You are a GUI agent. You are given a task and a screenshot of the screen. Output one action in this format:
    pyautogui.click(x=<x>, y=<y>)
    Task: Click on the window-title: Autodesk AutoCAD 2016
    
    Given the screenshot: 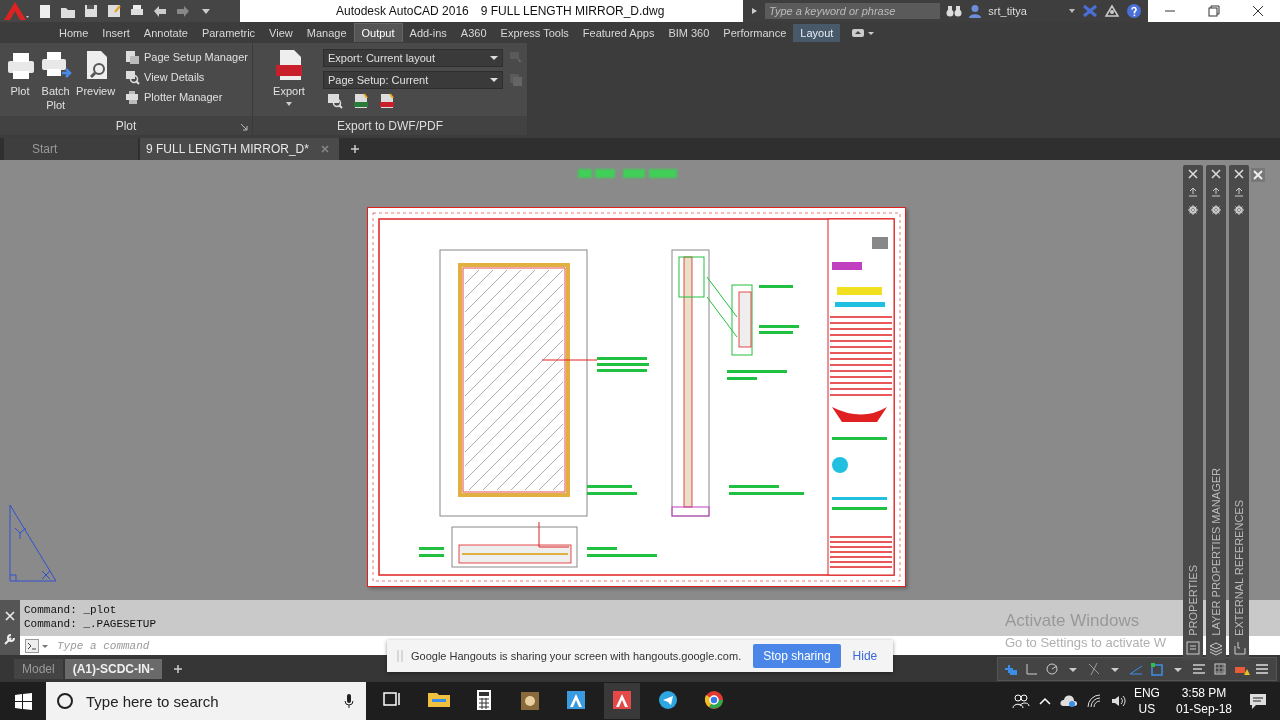 What is the action you would take?
    pyautogui.click(x=402, y=11)
    